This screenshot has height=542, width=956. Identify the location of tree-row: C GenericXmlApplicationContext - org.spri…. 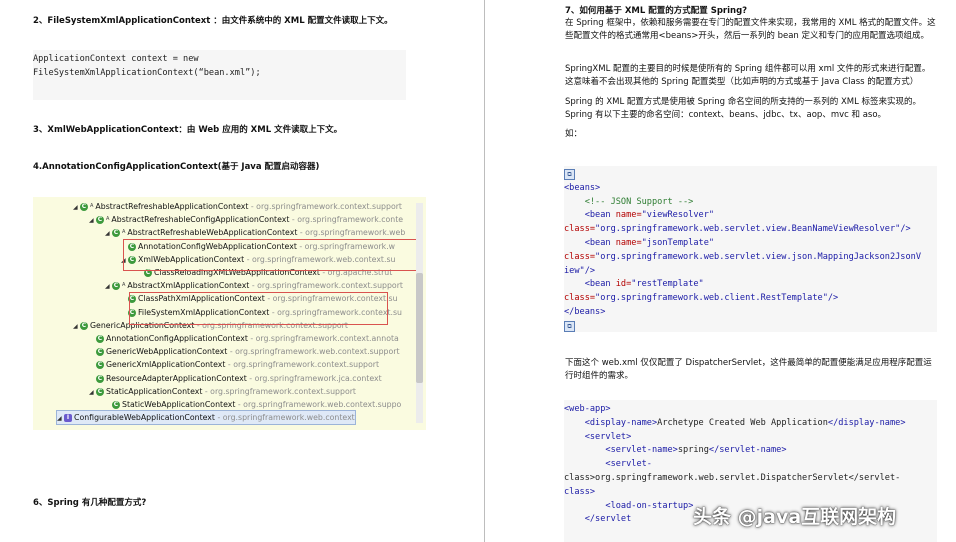
(234, 364).